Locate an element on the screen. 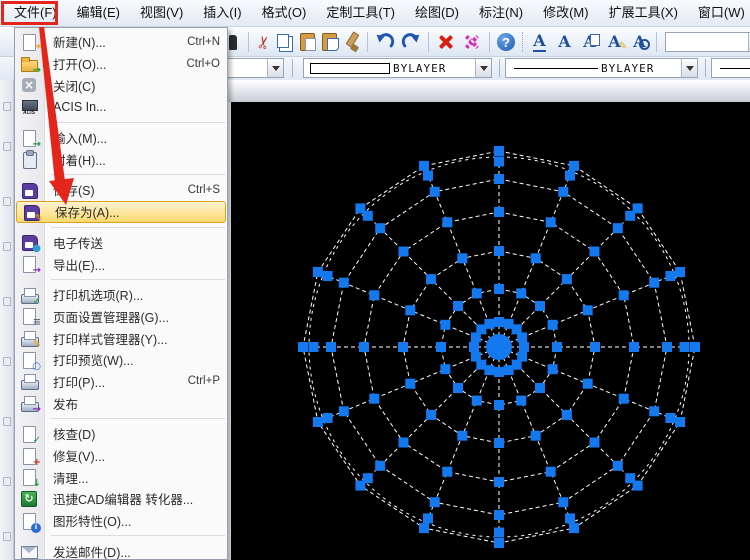 This screenshot has height=560, width=750. open-file-icon: → is located at coordinates (30, 65).